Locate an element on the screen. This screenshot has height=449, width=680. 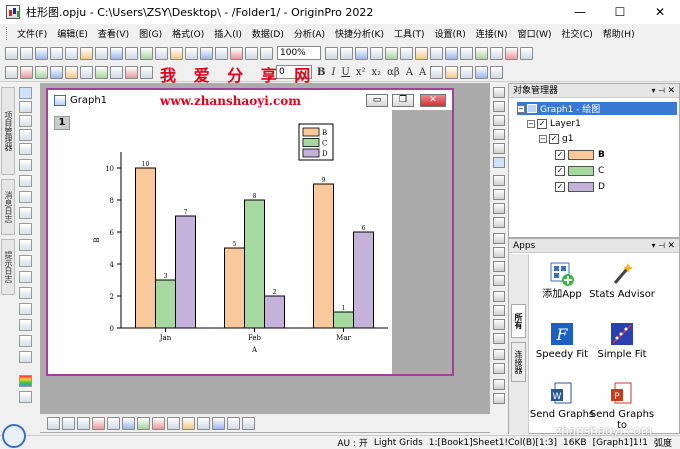
save-template-icon is located at coordinates (131, 53).